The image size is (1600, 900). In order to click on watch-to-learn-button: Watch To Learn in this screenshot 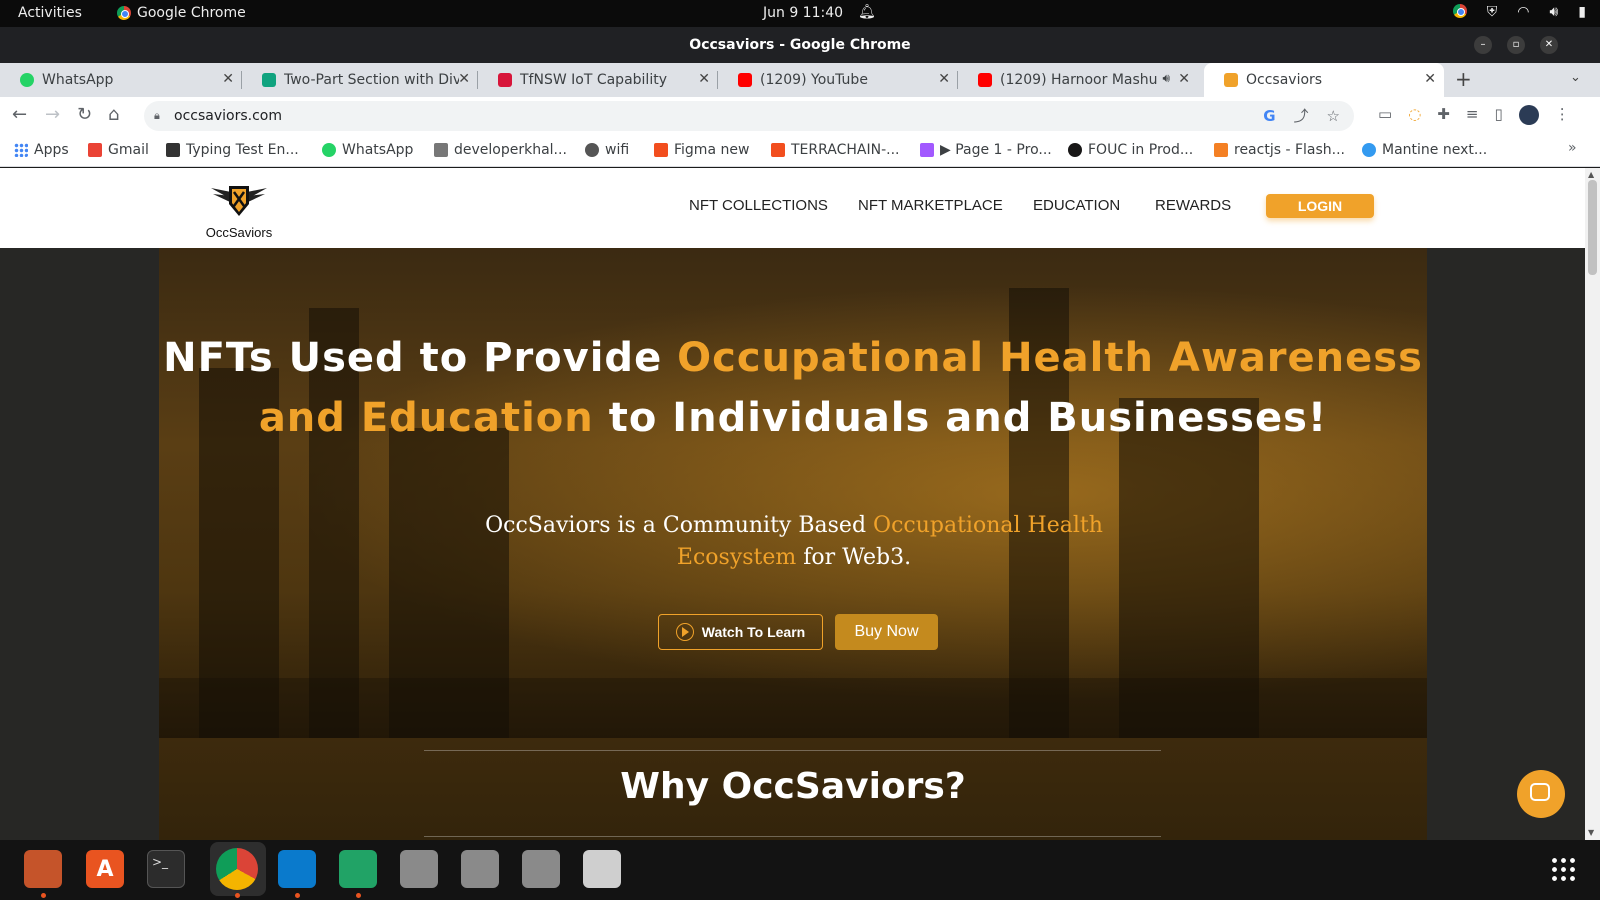, I will do `click(740, 632)`.